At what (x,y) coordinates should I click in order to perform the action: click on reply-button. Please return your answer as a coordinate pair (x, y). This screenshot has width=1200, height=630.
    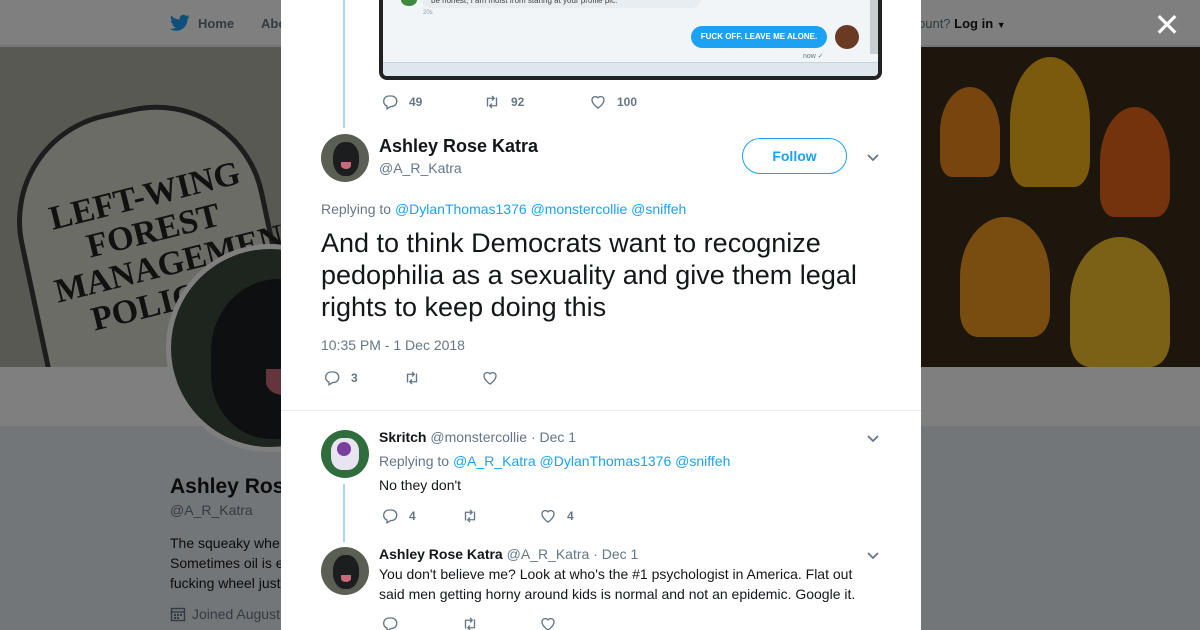
    Looking at the image, I should click on (409, 622).